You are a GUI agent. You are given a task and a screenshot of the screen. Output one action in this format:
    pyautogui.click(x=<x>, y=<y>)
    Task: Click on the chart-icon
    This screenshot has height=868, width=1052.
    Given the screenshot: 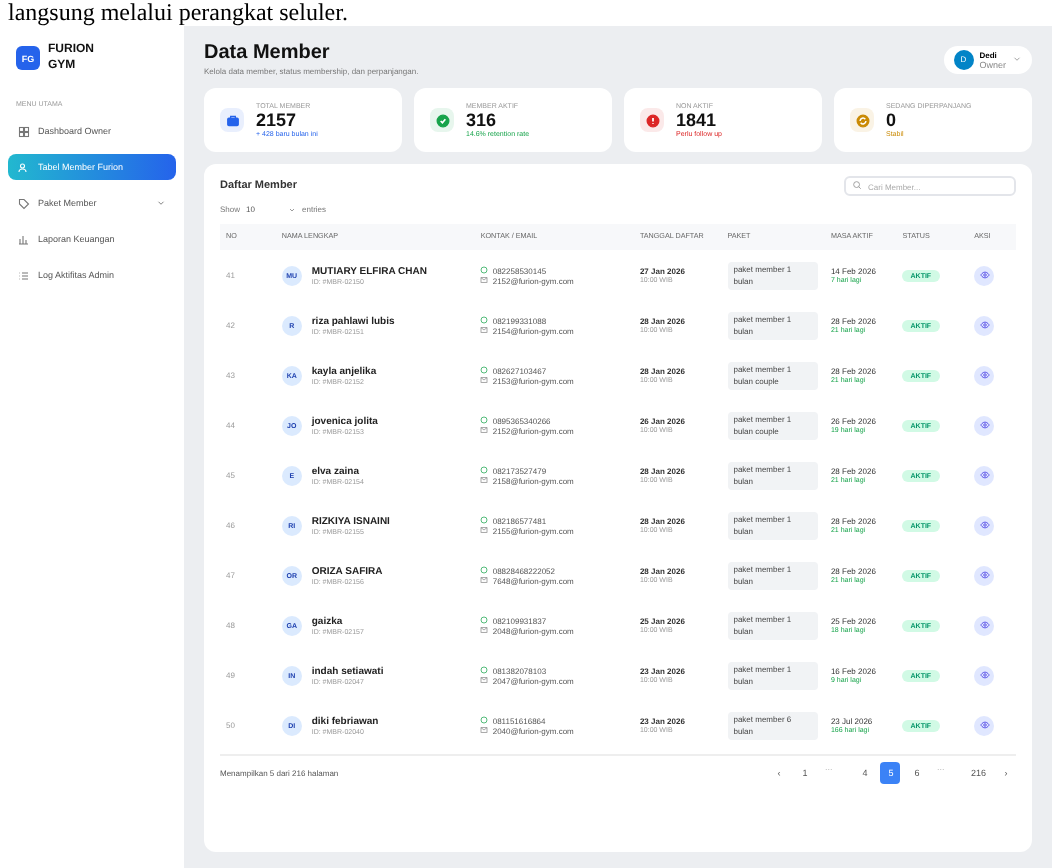 What is the action you would take?
    pyautogui.click(x=24, y=239)
    